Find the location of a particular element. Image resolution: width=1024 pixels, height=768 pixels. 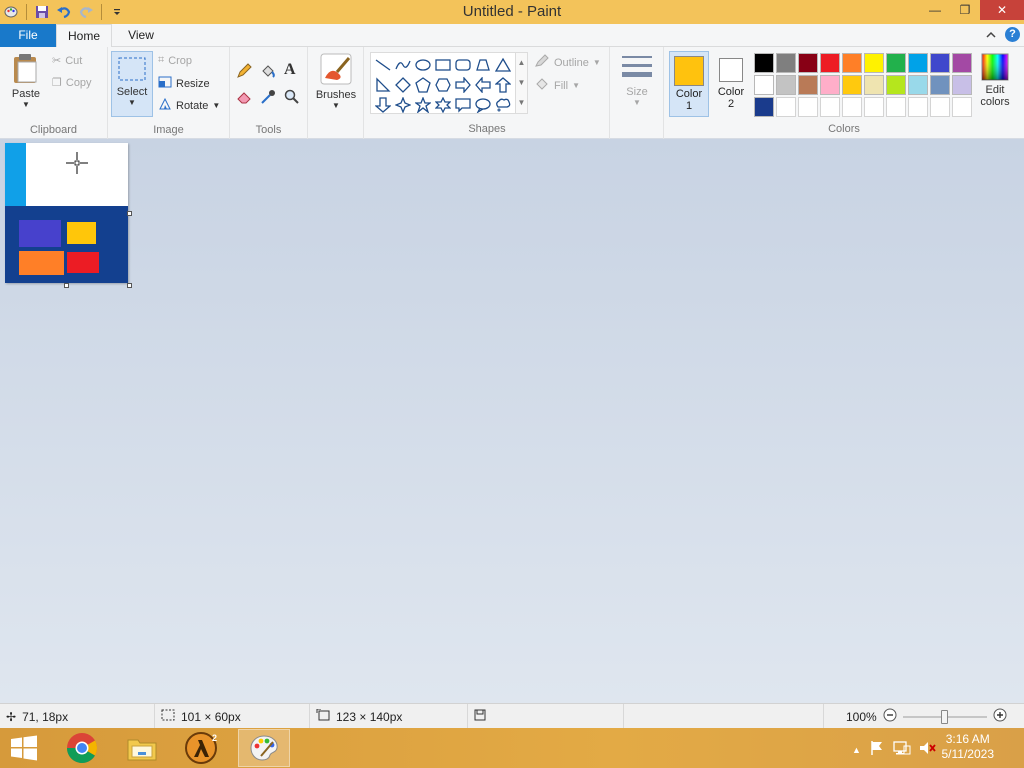

pencil-tool is located at coordinates (244, 71).